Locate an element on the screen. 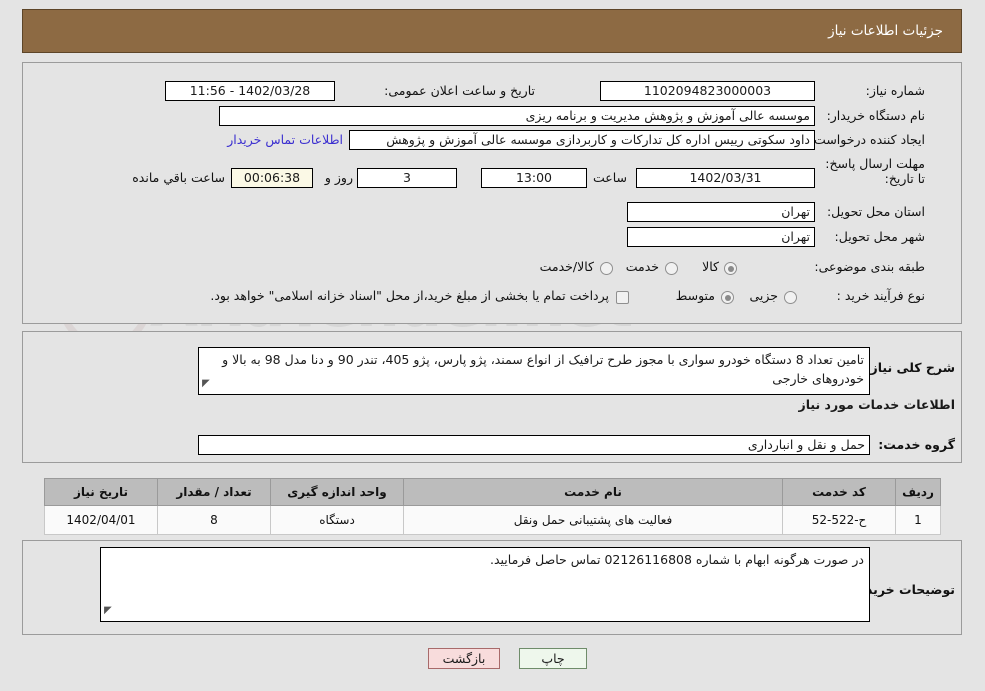 The height and width of the screenshot is (691, 985). service-group-value: حمل و نقل و انبارداری is located at coordinates (534, 445).